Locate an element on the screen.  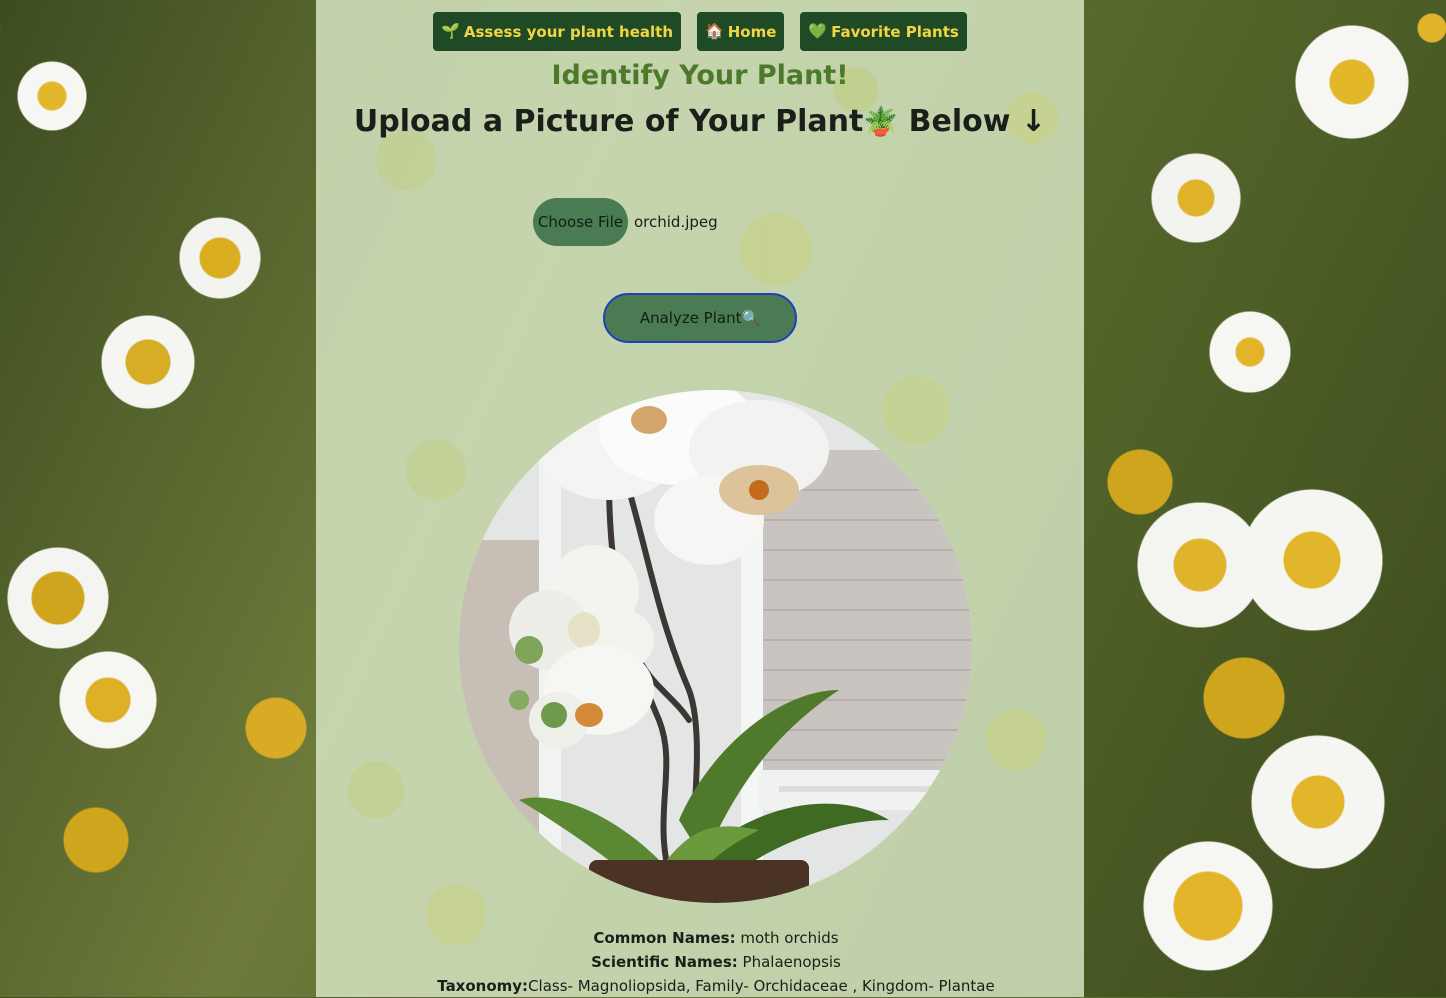
scientific-names-row: Scientific Names: Phalaenopsis is located at coordinates (716, 962).